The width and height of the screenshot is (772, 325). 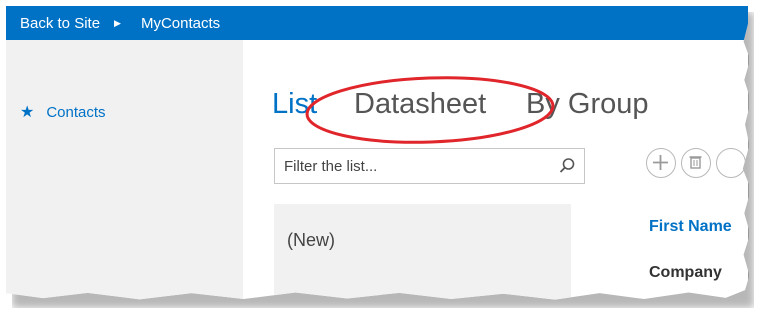 What do you see at coordinates (180, 23) in the screenshot?
I see `site-title-link: MyContacts` at bounding box center [180, 23].